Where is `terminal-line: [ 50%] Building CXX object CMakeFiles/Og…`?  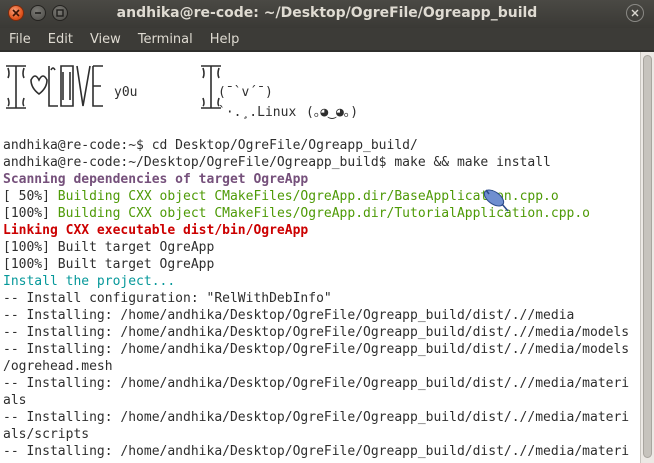
terminal-line: [ 50%] Building CXX object CMakeFiles/Og… is located at coordinates (281, 196).